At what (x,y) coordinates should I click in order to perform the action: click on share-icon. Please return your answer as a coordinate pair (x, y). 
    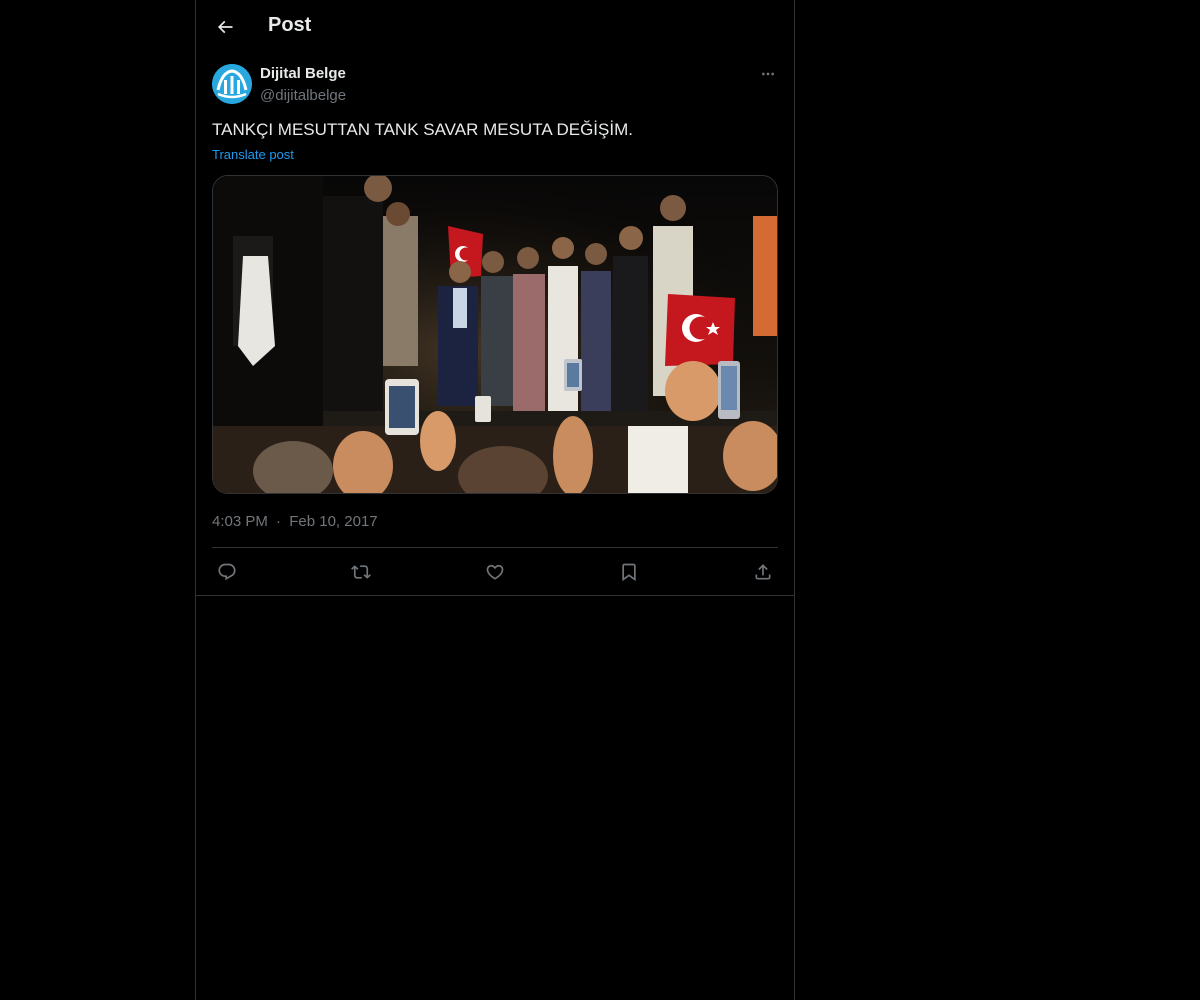
    Looking at the image, I should click on (763, 572).